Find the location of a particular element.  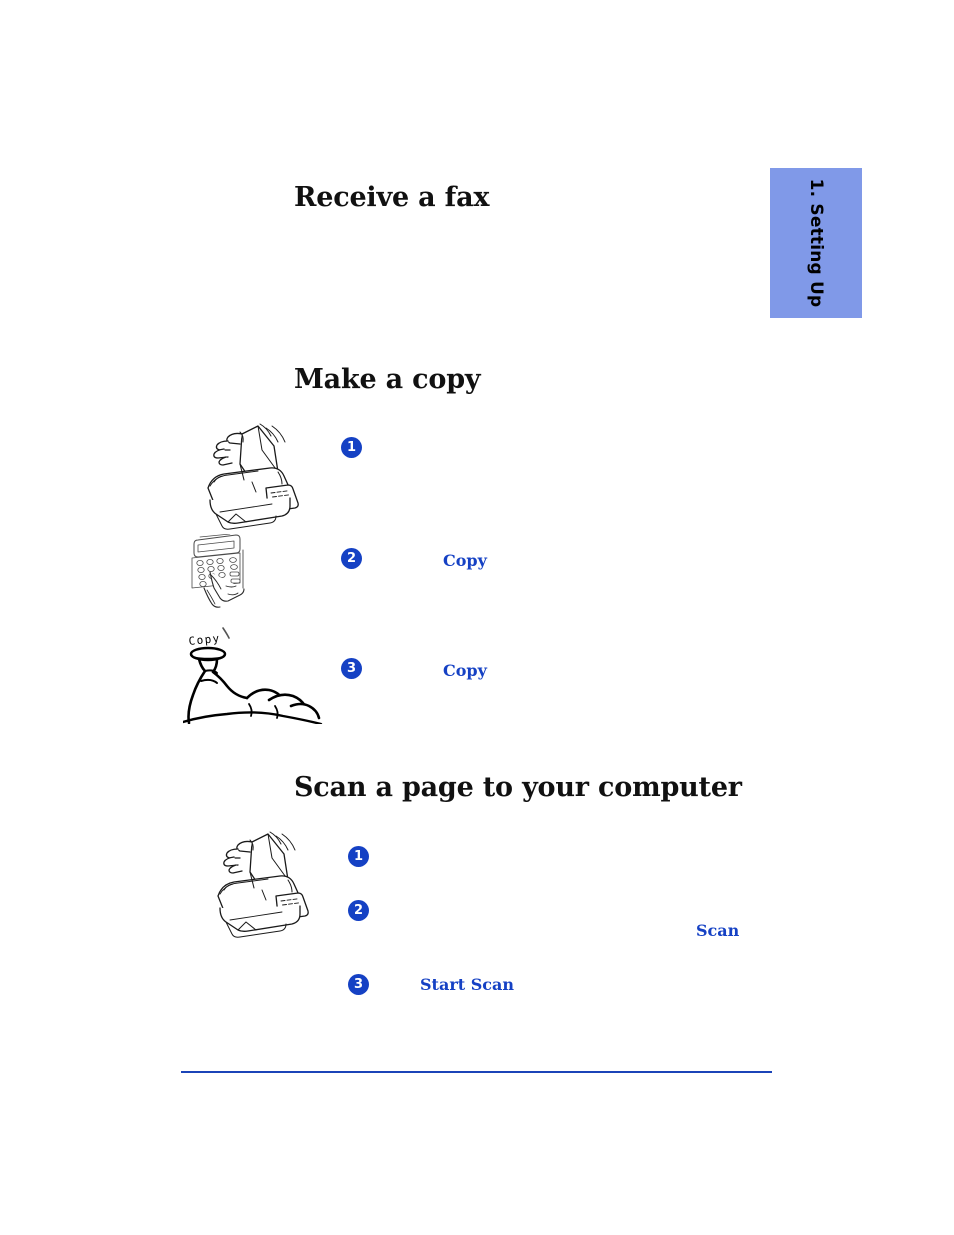

step-badge-copy-1: 1 is located at coordinates (351, 447).